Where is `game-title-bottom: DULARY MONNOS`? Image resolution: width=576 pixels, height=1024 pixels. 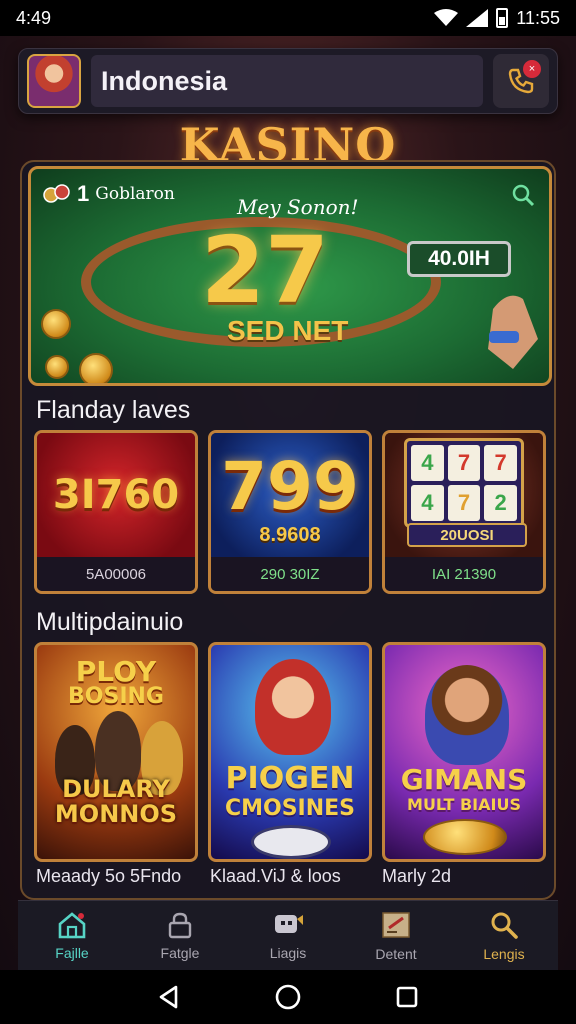 game-title-bottom: DULARY MONNOS is located at coordinates (116, 802).